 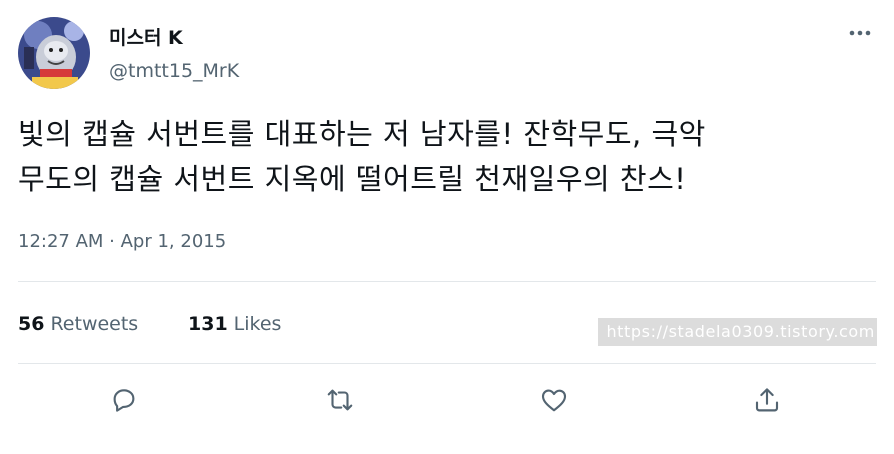 I want to click on likes-count: 131, so click(x=208, y=324).